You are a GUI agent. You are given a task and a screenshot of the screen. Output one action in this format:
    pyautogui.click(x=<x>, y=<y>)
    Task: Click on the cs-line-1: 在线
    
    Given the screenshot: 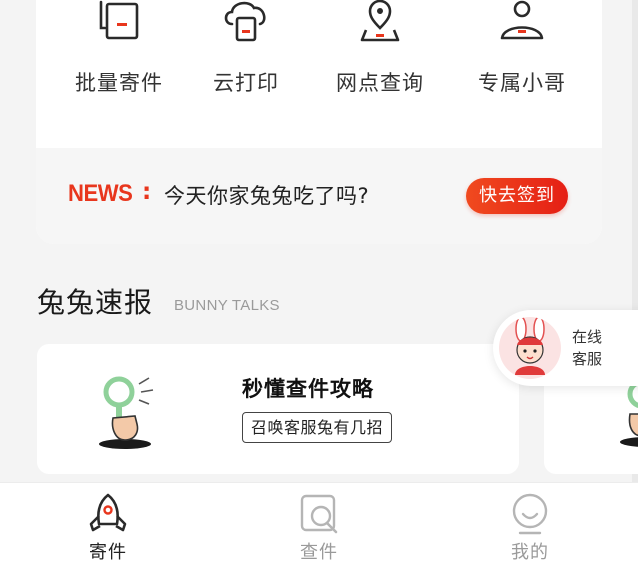 What is the action you would take?
    pyautogui.click(x=587, y=337)
    